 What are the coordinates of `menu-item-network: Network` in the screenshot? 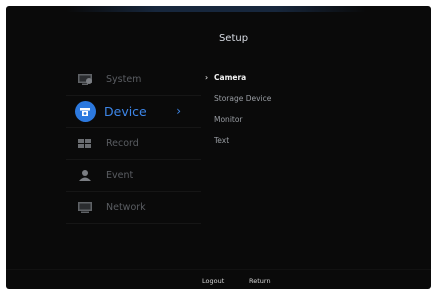 It's located at (133, 208).